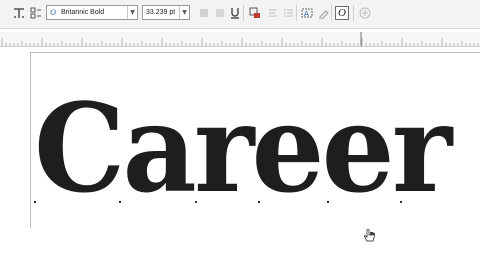  What do you see at coordinates (161, 12) in the screenshot?
I see `font-size-value: 33.239 pt` at bounding box center [161, 12].